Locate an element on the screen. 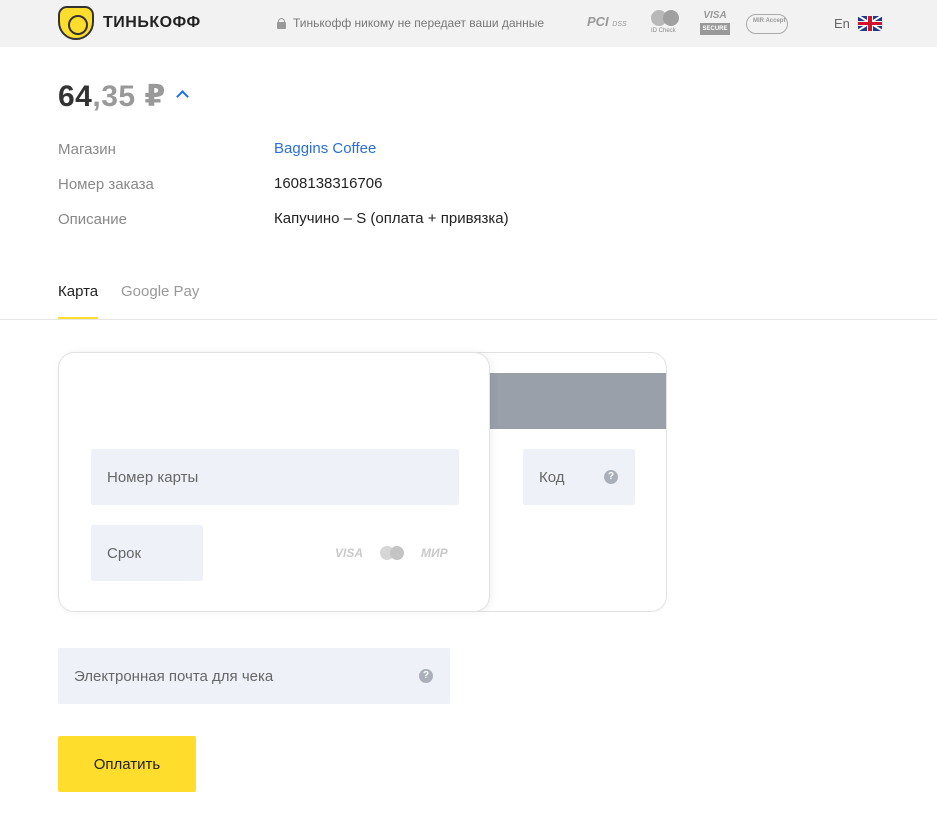  lock-icon is located at coordinates (281, 23).